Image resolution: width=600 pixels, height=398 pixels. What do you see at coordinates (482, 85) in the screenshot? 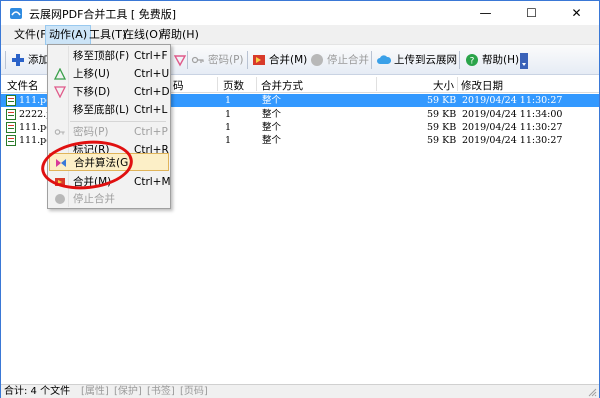
I see `column-modified: 修改日期` at bounding box center [482, 85].